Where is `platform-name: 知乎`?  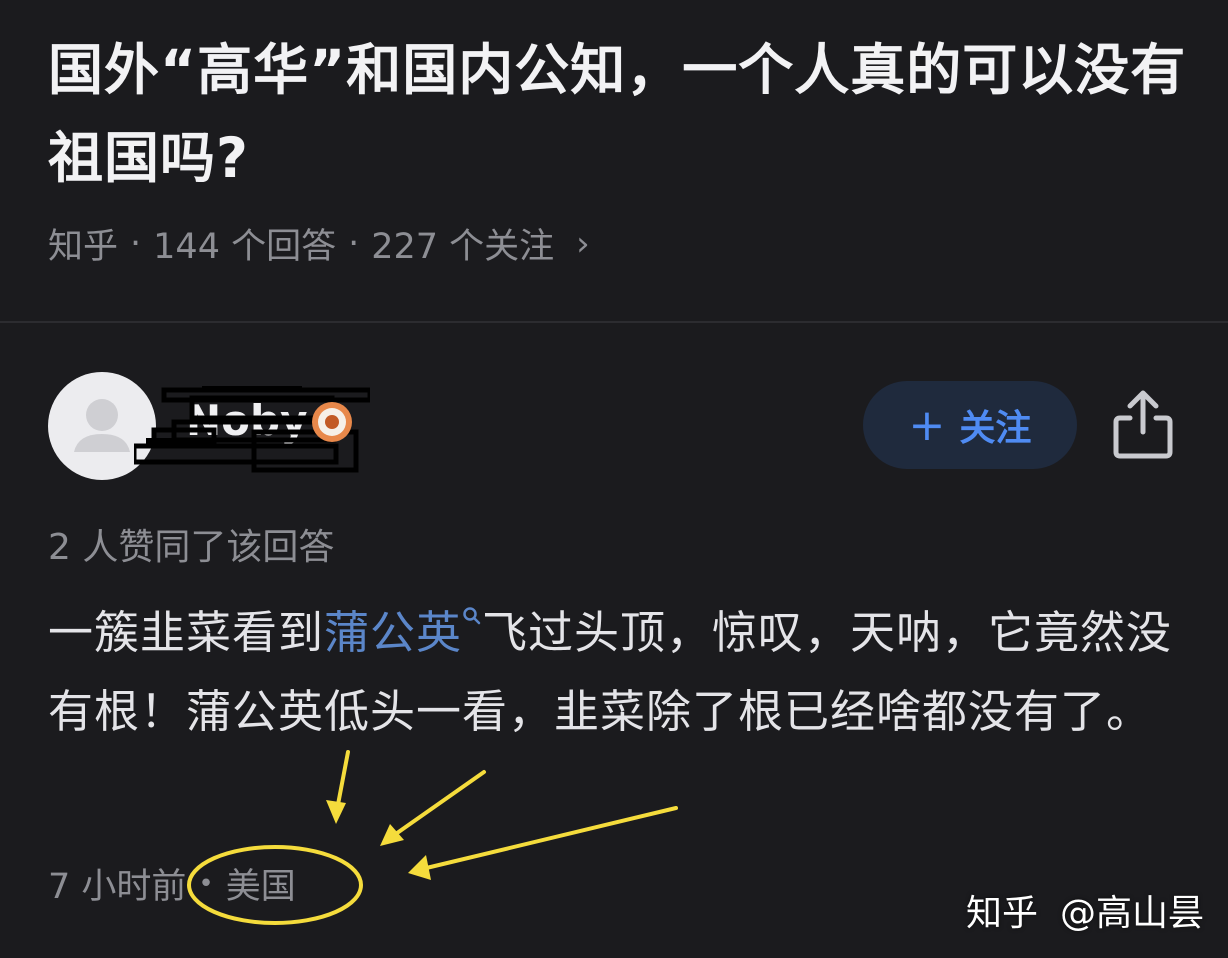 platform-name: 知乎 is located at coordinates (83, 247).